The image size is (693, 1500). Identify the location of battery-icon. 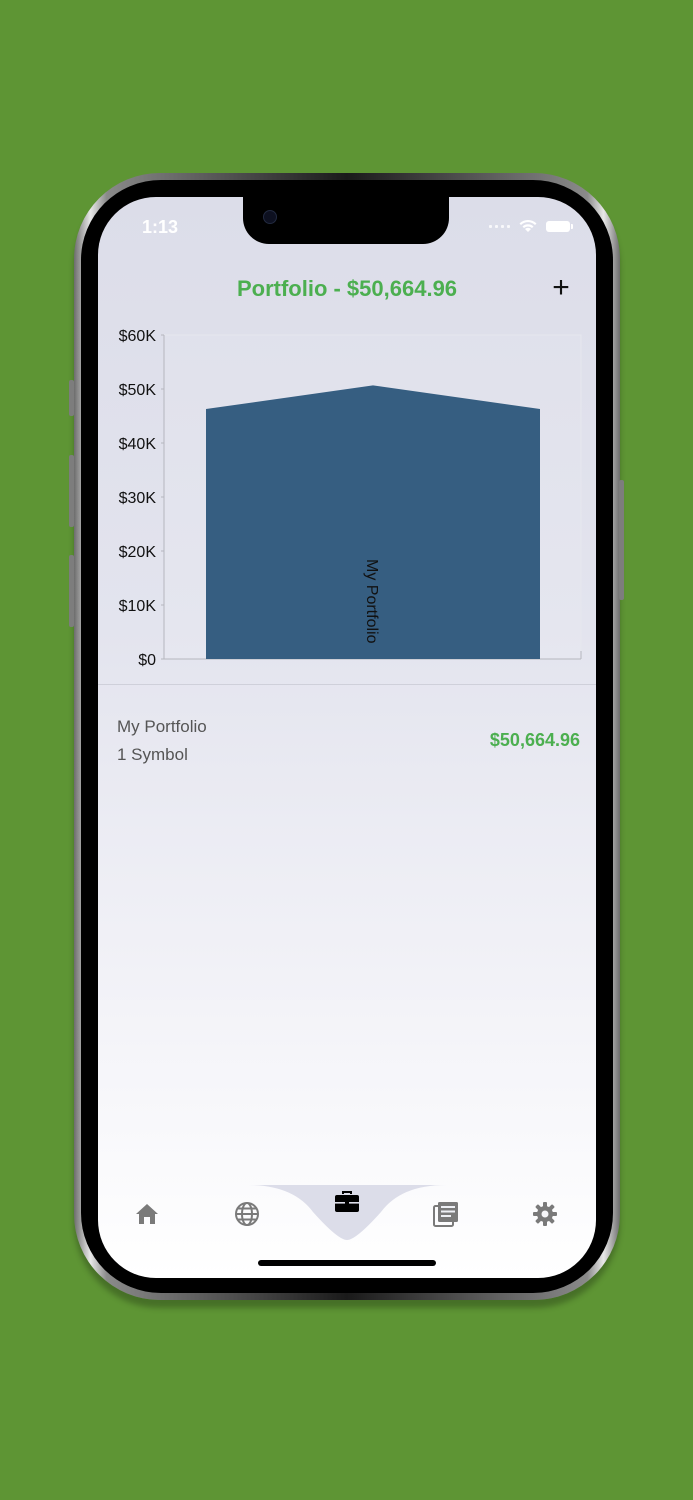
(559, 226).